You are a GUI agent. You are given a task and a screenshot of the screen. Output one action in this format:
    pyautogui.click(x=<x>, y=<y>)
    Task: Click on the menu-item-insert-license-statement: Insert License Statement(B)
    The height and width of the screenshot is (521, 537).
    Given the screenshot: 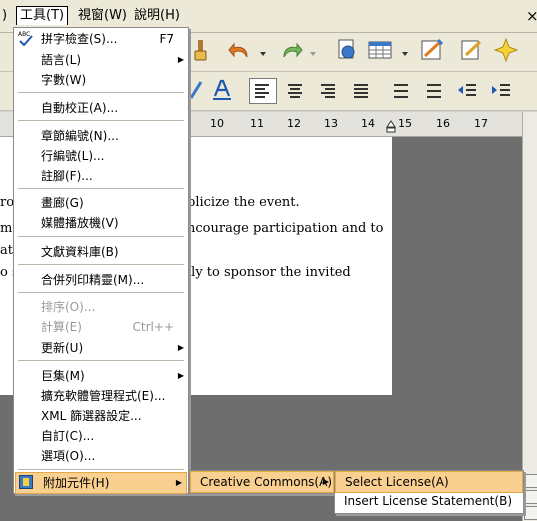 What is the action you would take?
    pyautogui.click(x=429, y=501)
    